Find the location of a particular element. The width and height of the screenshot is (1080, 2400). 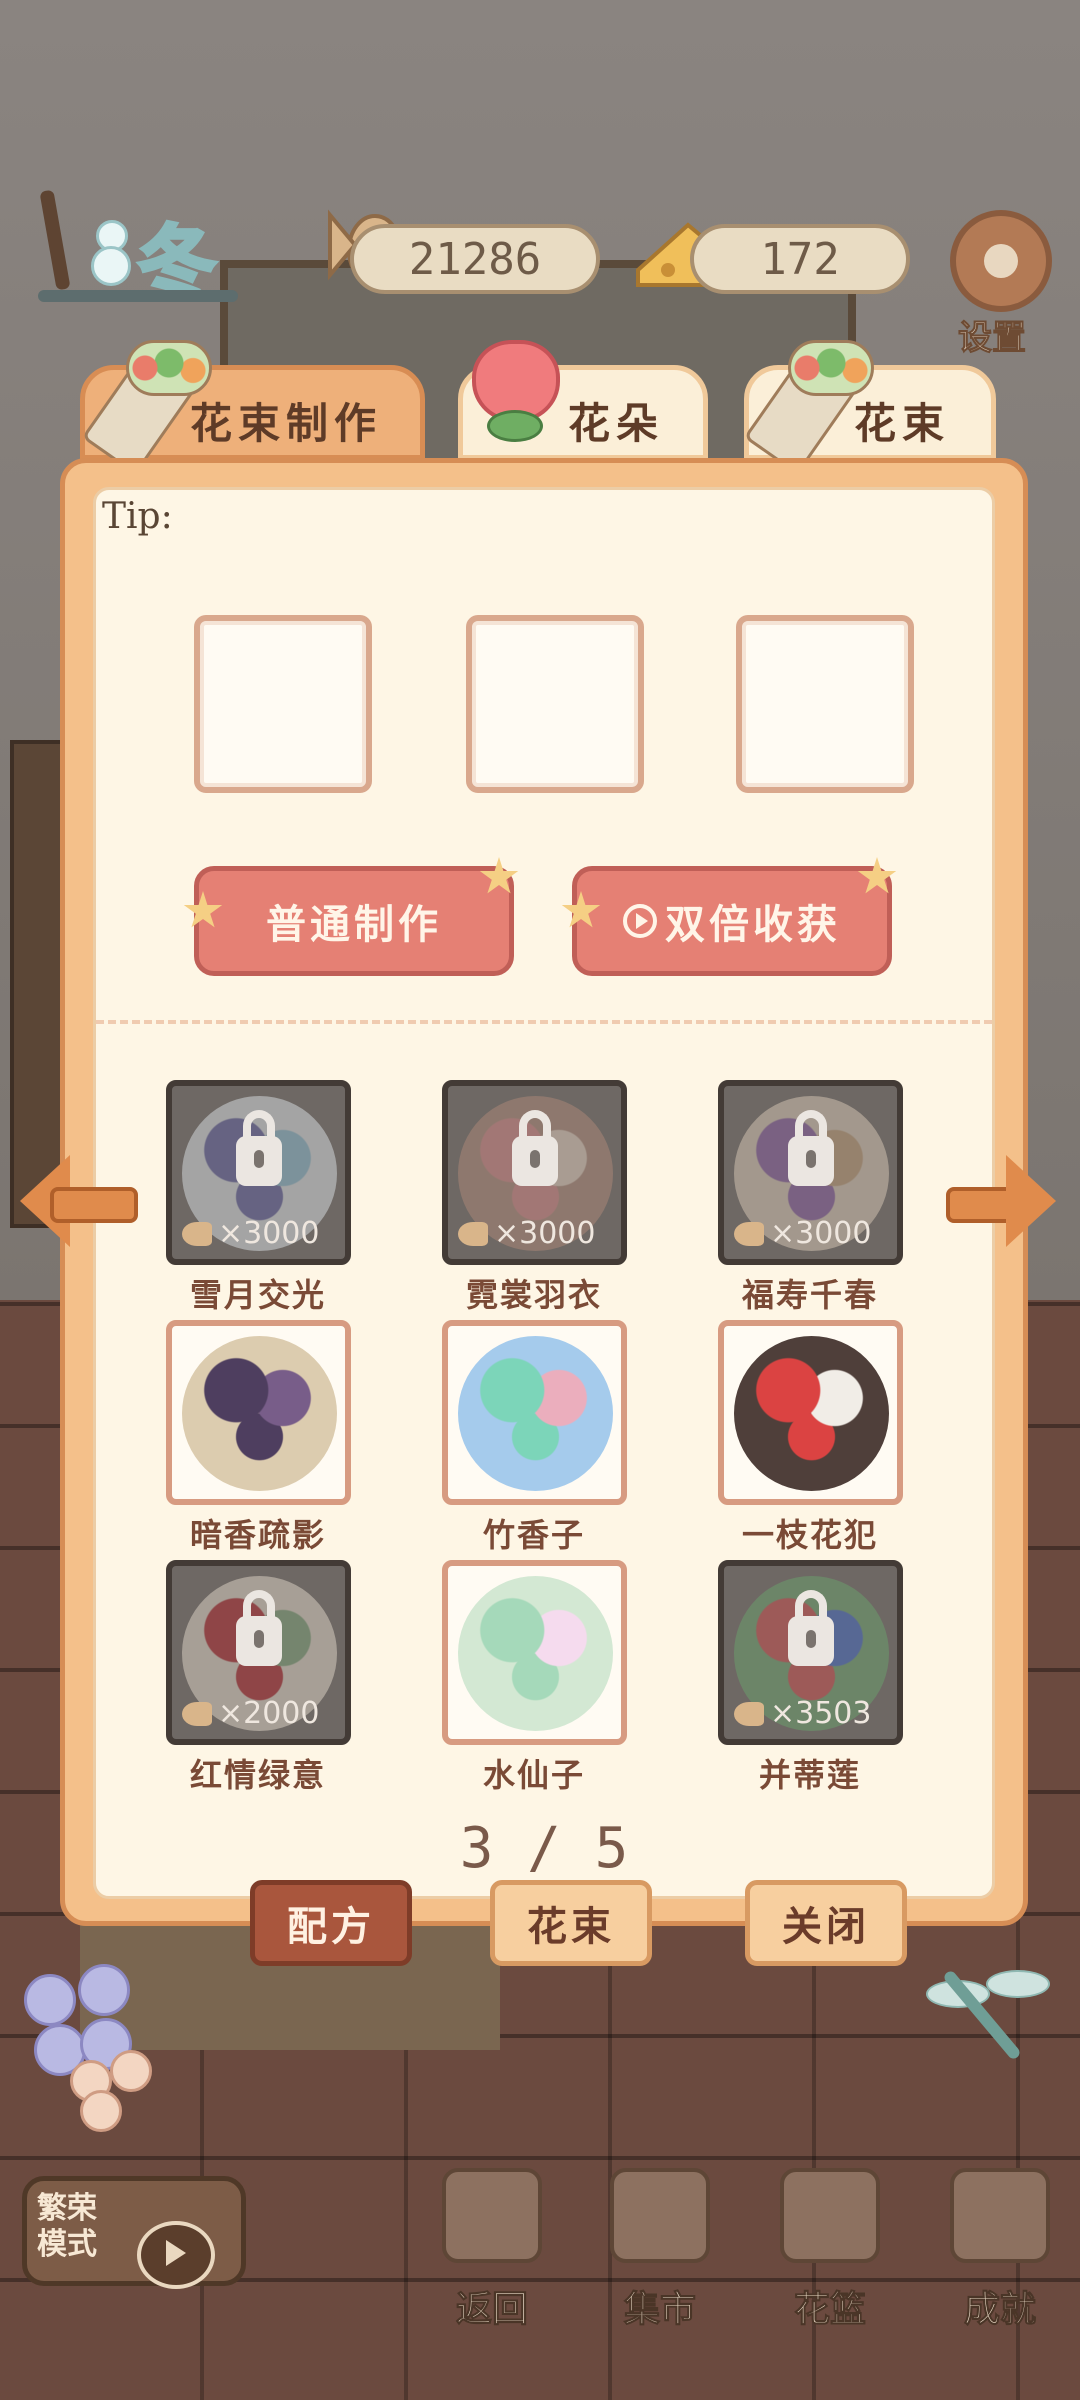

settings-button: 设置 is located at coordinates (1003, 284).